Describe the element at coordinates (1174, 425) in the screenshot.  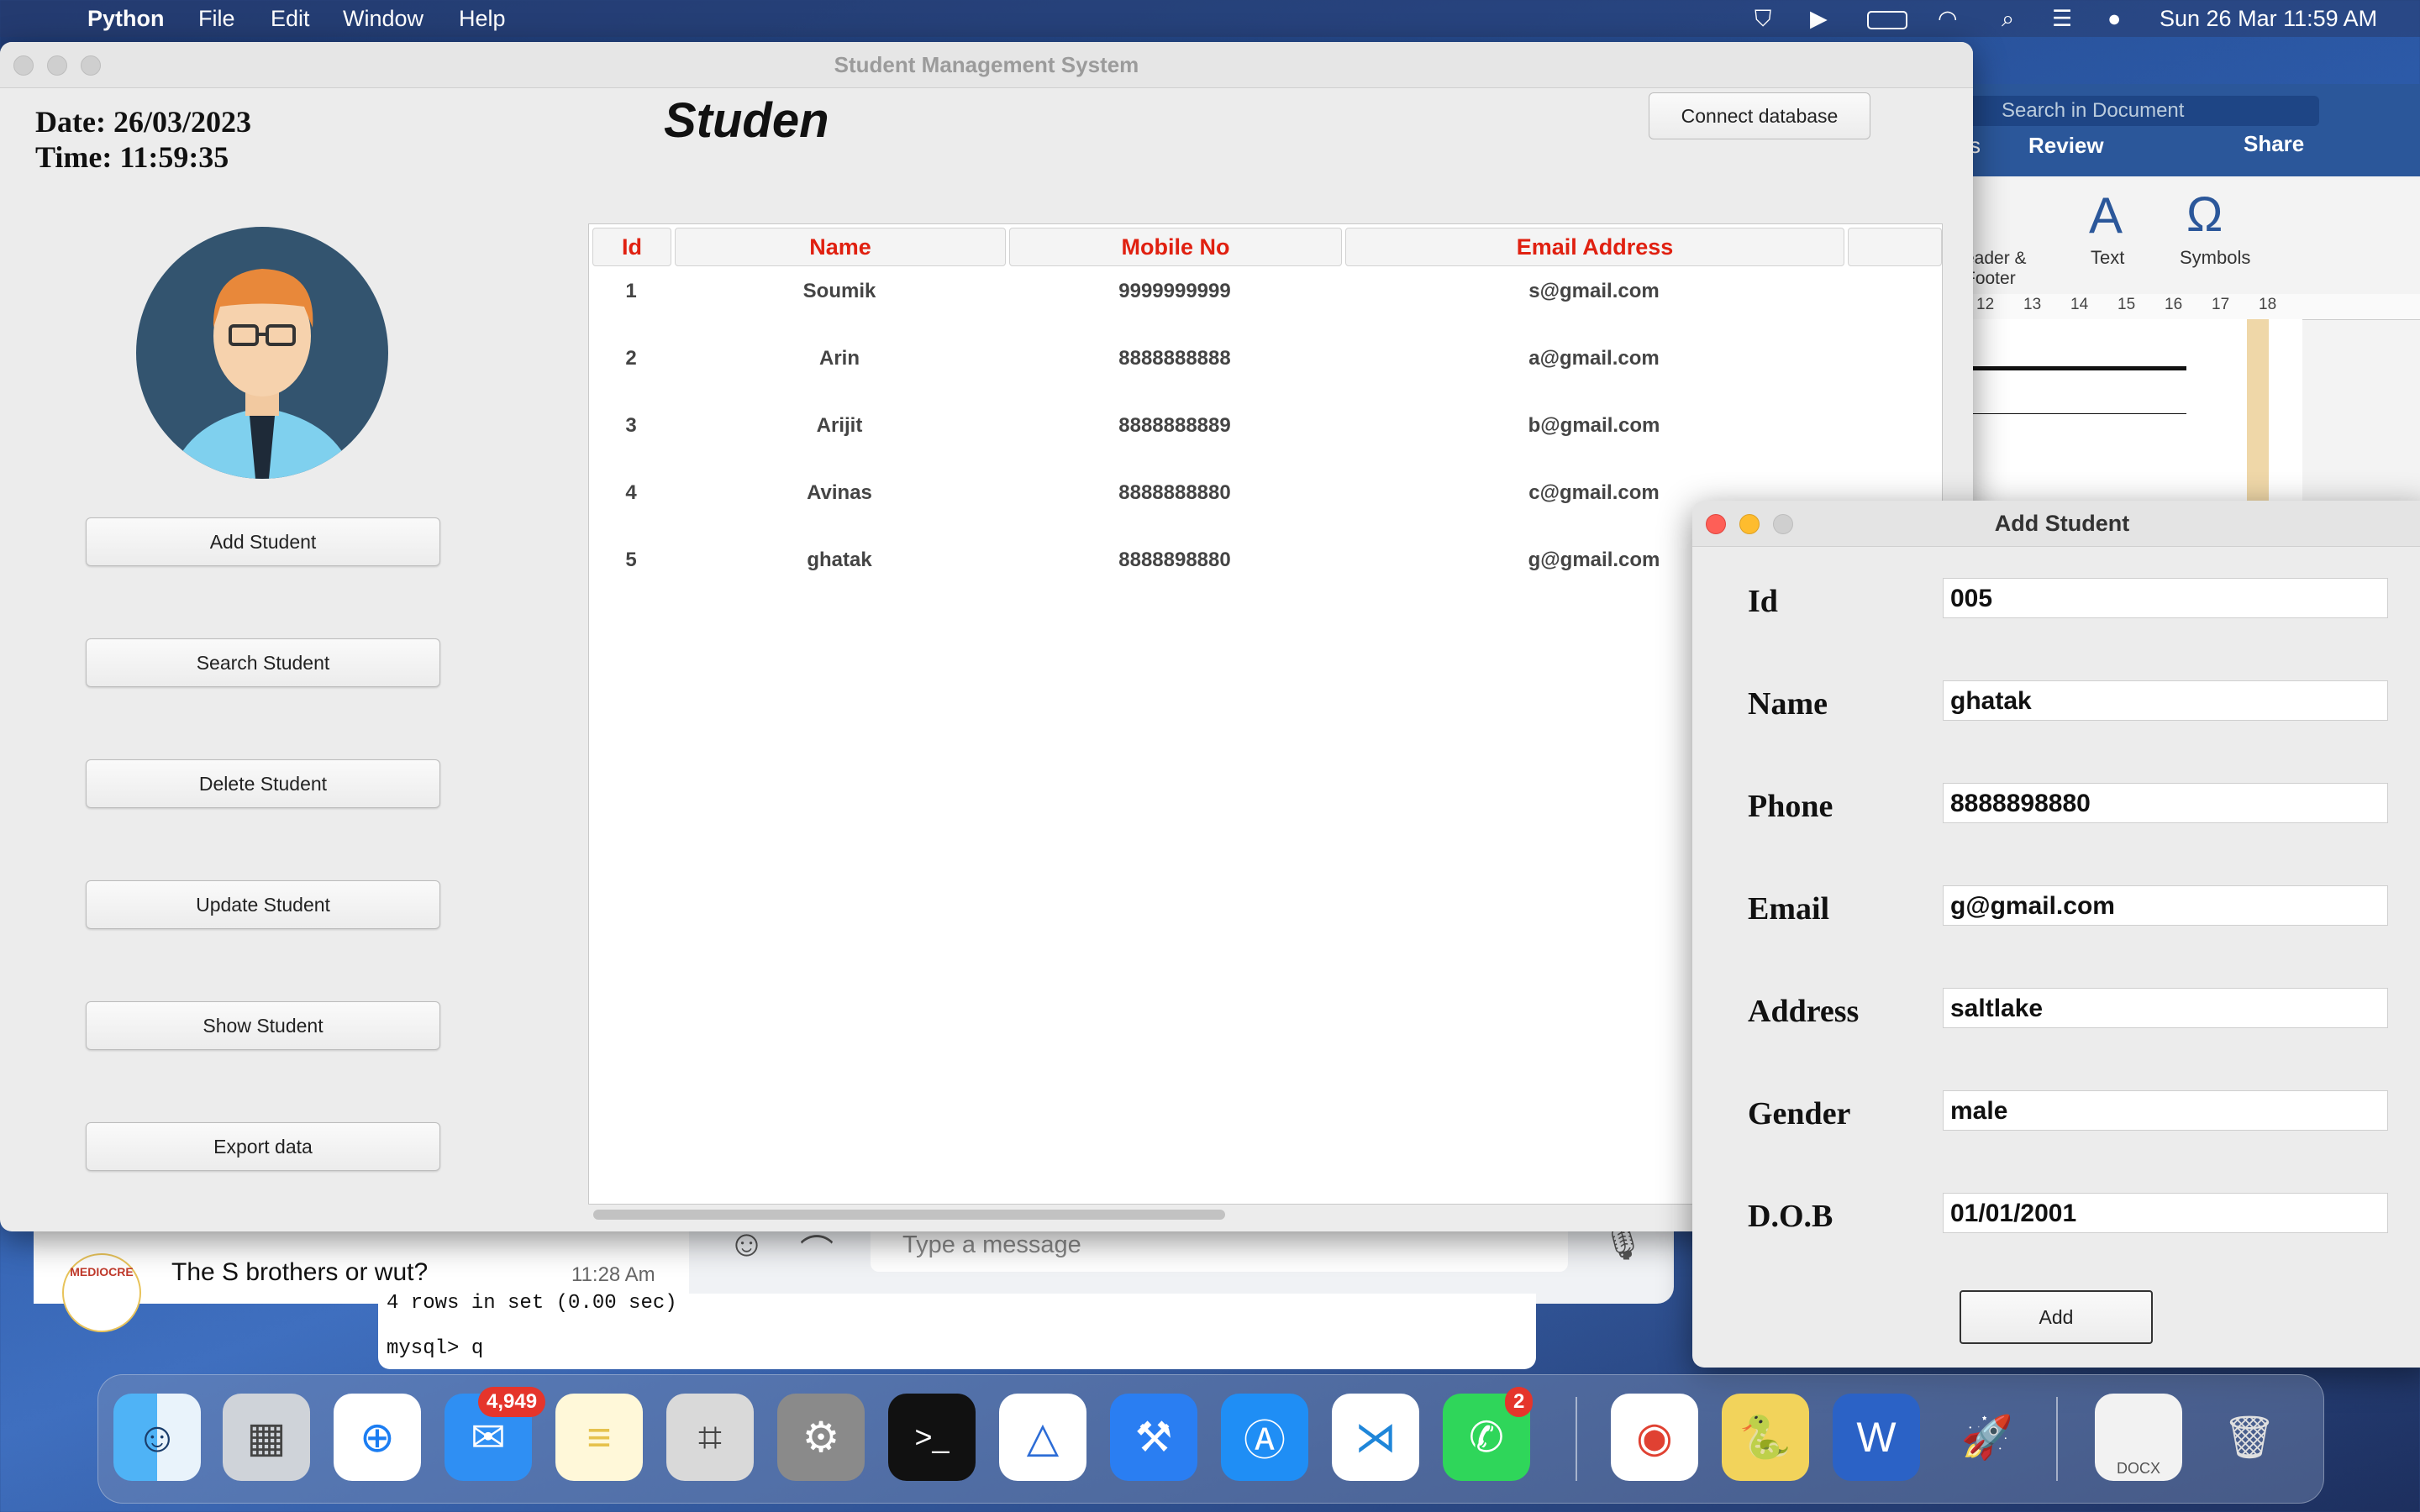
I see `cell-mobile: 8888888889` at that location.